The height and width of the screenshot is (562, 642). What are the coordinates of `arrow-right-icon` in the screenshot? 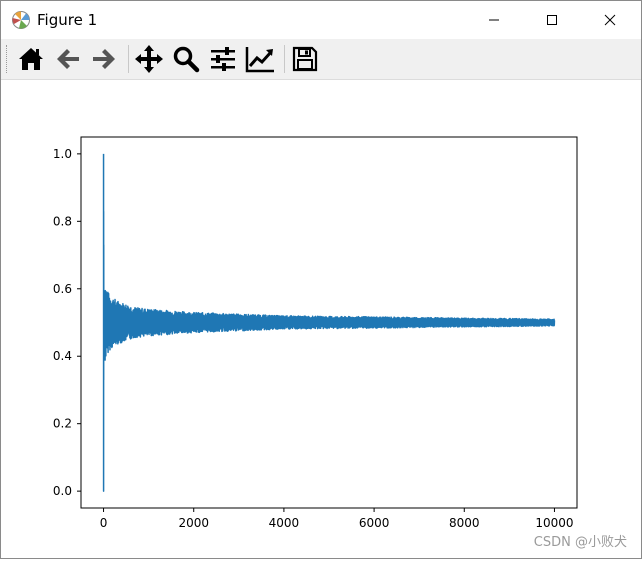 It's located at (104, 59).